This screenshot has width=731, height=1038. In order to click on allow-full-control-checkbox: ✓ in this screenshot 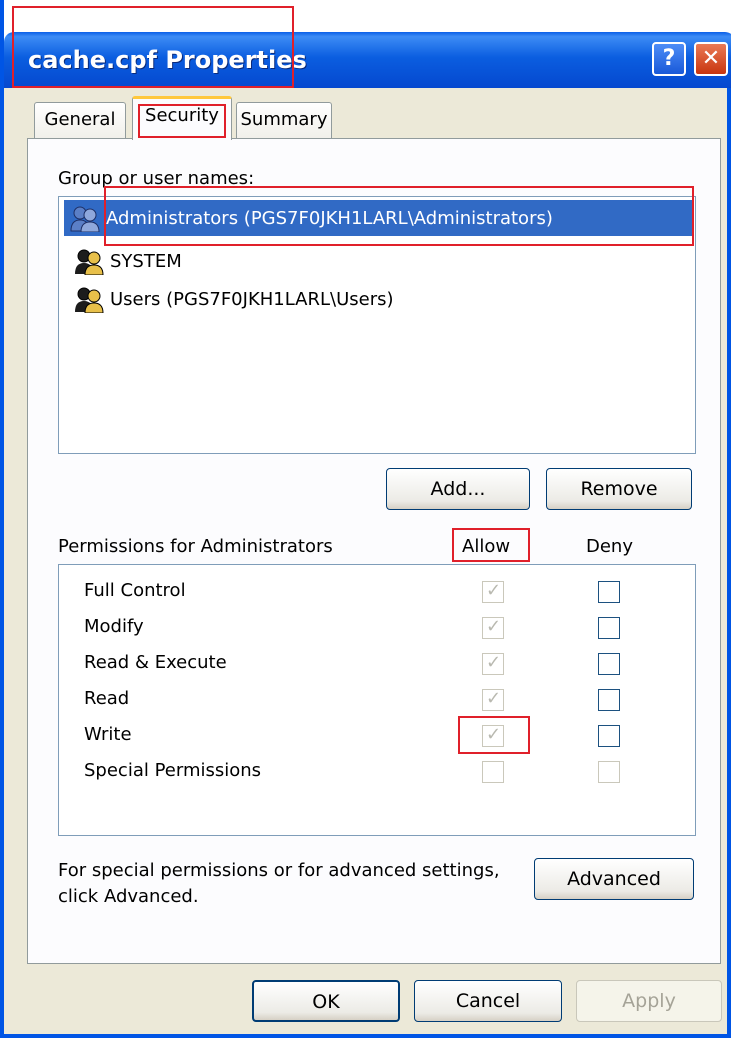, I will do `click(493, 591)`.